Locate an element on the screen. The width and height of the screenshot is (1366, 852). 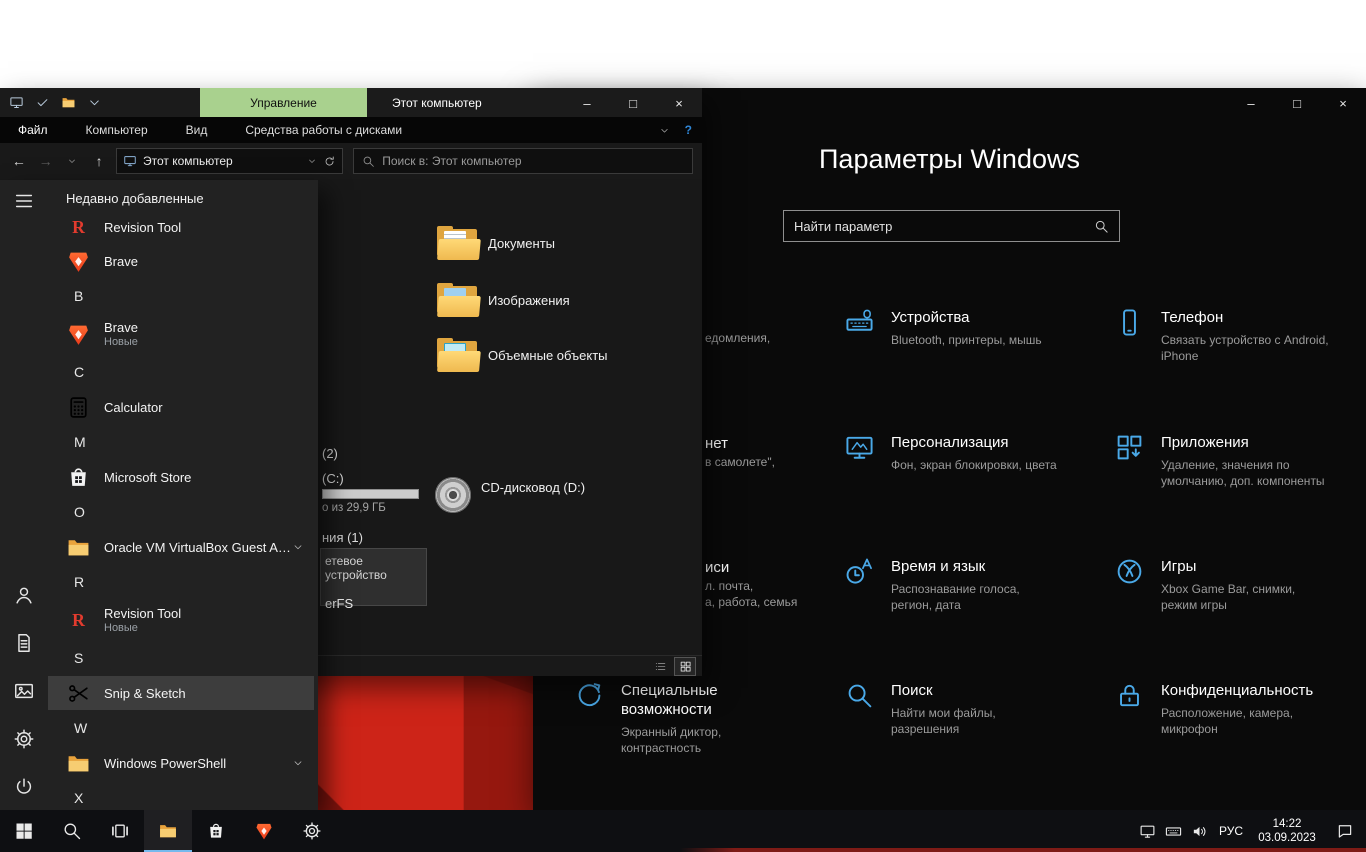
start-app-brave: Brave Новые is located at coordinates (181, 334).